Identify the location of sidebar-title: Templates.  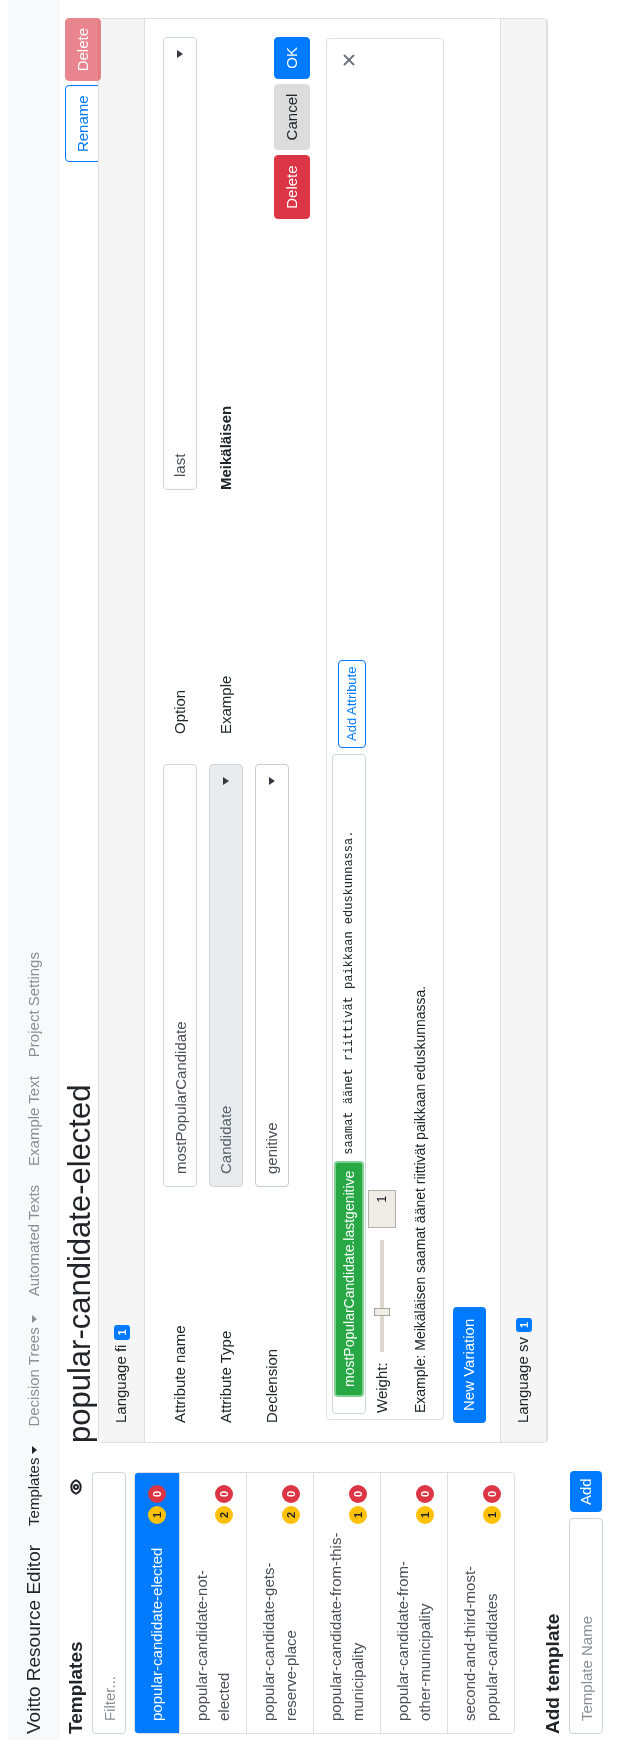
(75, 1687).